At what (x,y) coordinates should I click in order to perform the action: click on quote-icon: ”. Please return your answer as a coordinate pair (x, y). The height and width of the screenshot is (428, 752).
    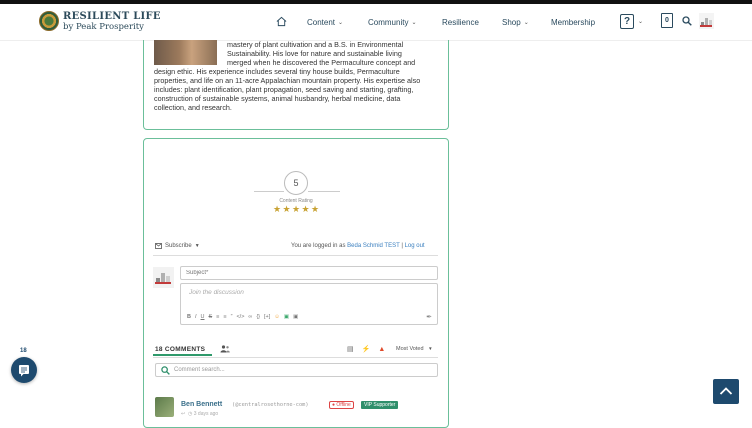
    Looking at the image, I should click on (232, 317).